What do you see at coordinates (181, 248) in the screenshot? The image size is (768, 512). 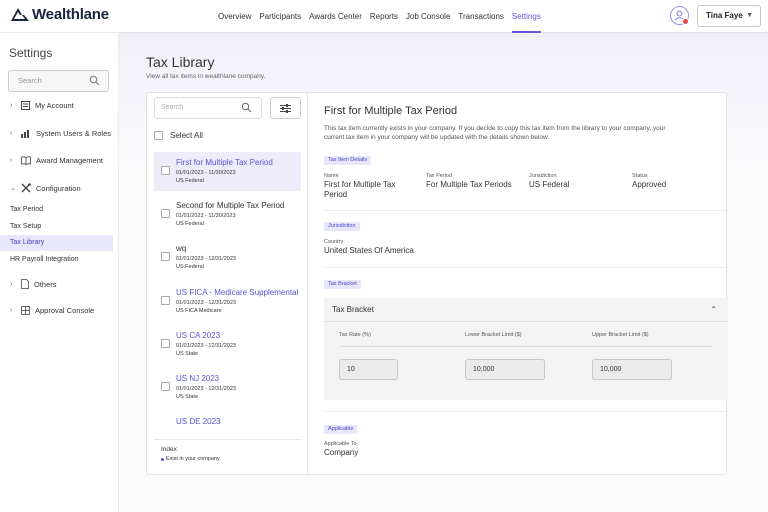 I see `item-name: wq` at bounding box center [181, 248].